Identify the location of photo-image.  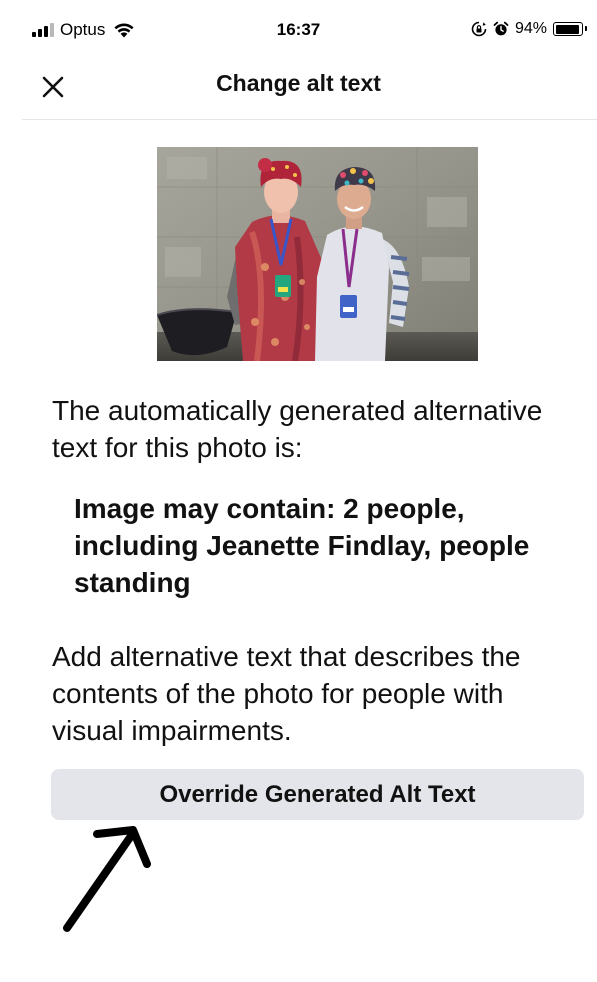
(317, 254).